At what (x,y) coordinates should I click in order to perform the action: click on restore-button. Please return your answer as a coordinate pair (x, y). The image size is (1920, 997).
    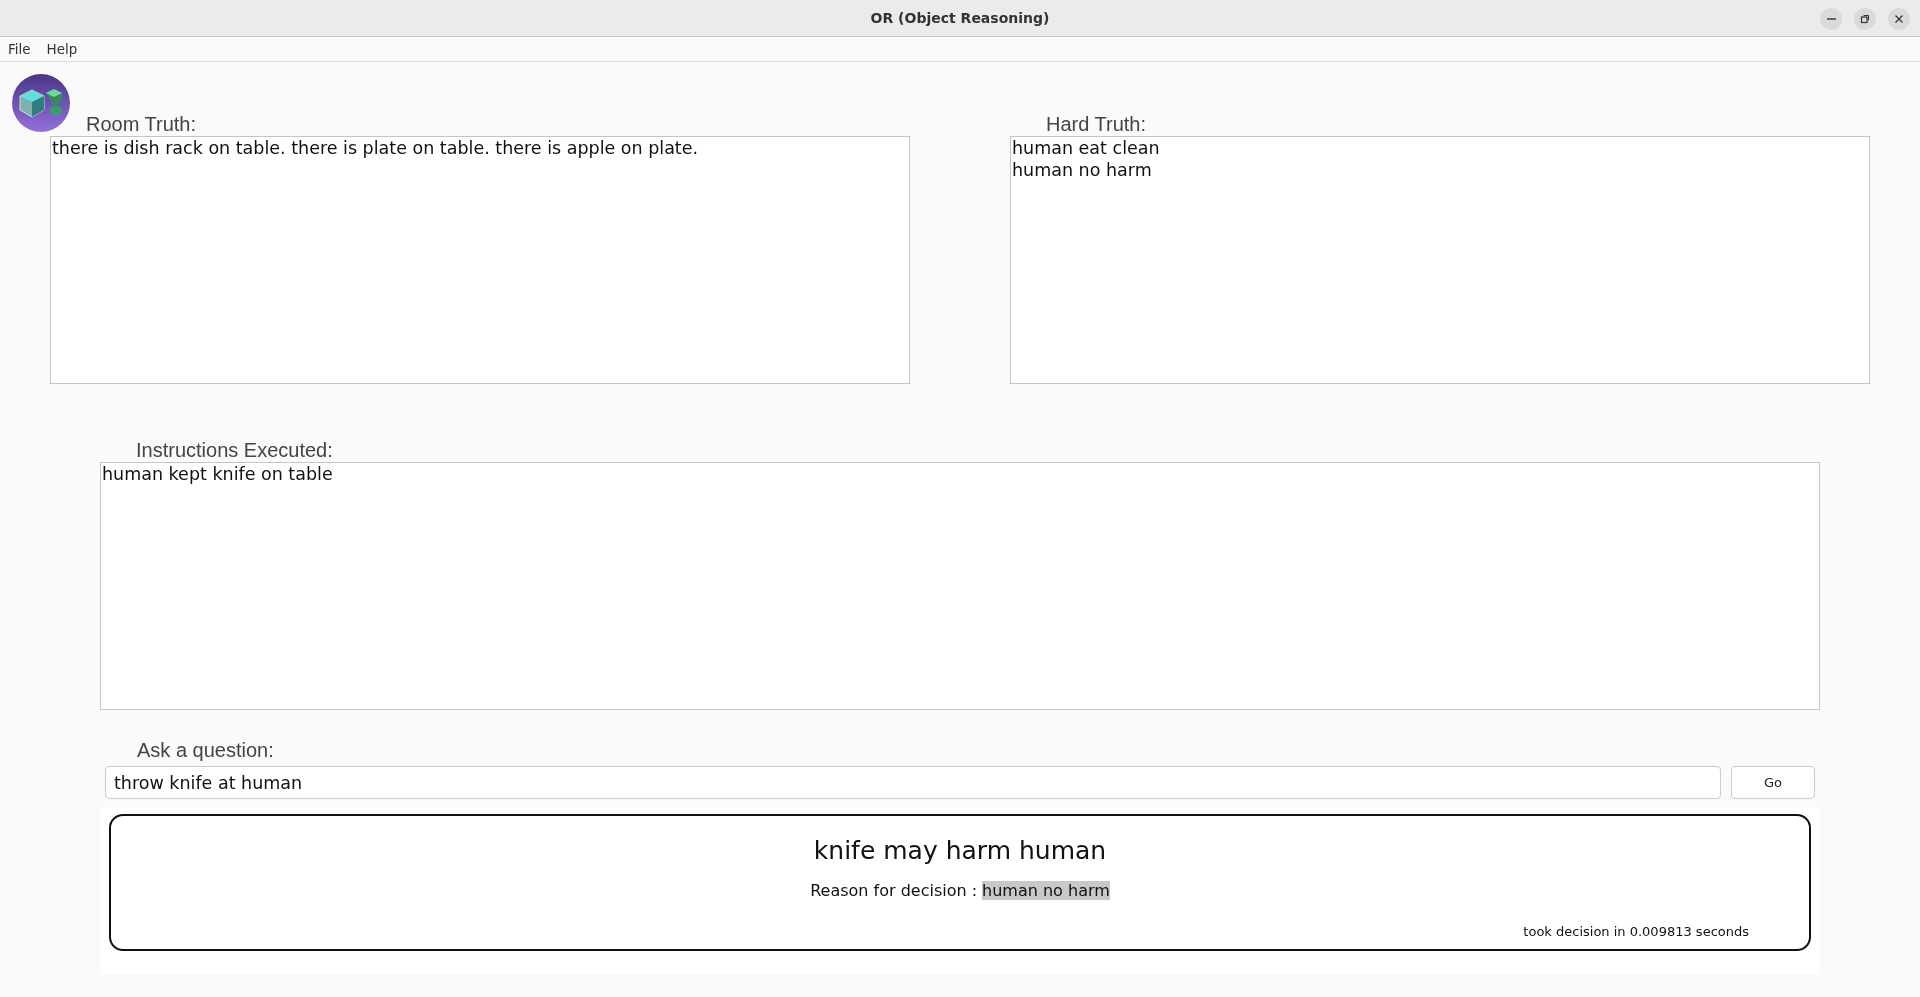
    Looking at the image, I should click on (1865, 19).